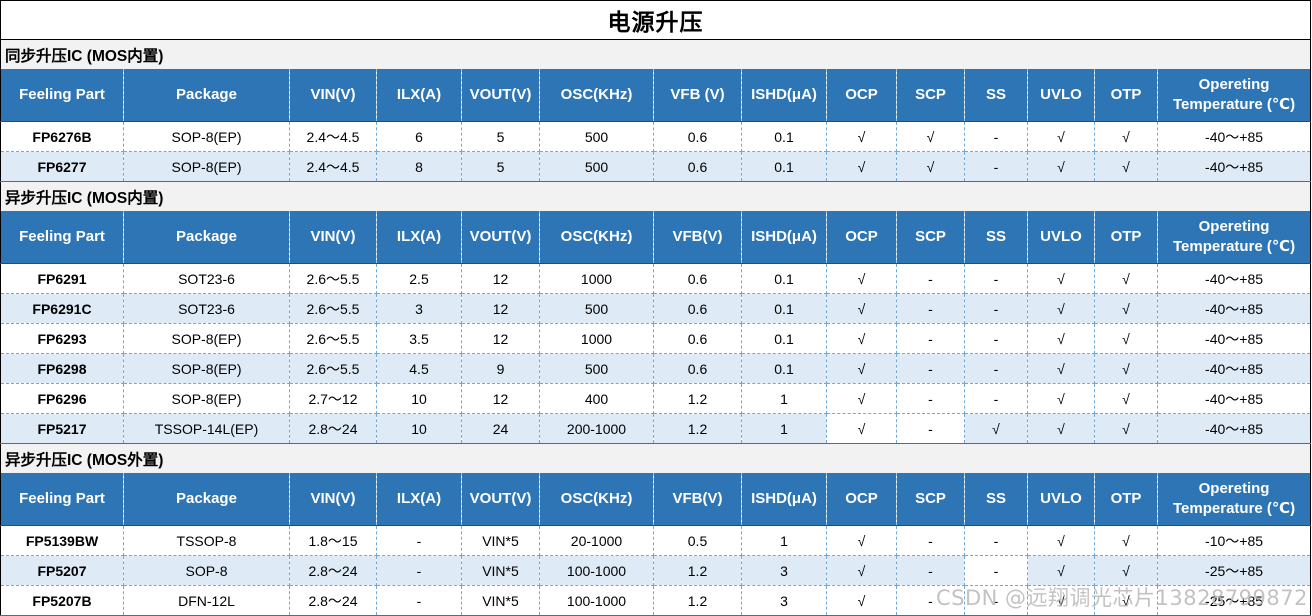 The image size is (1312, 616). What do you see at coordinates (419, 398) in the screenshot?
I see `table-cell: 10` at bounding box center [419, 398].